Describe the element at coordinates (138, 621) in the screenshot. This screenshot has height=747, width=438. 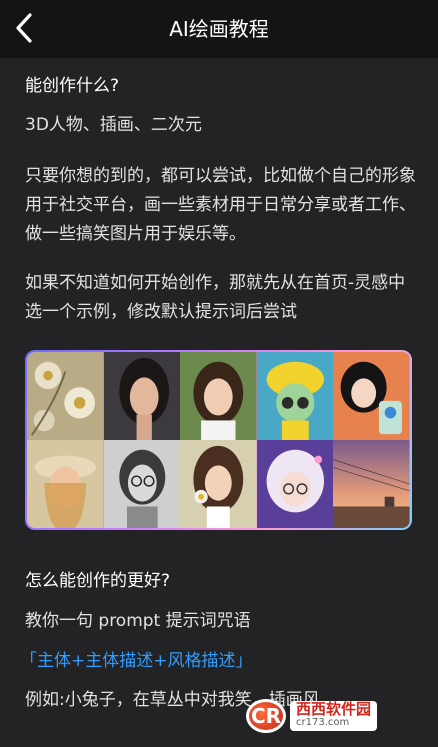
I see `prompt-tip-text: 教你一句 prompt 提示词咒语` at that location.